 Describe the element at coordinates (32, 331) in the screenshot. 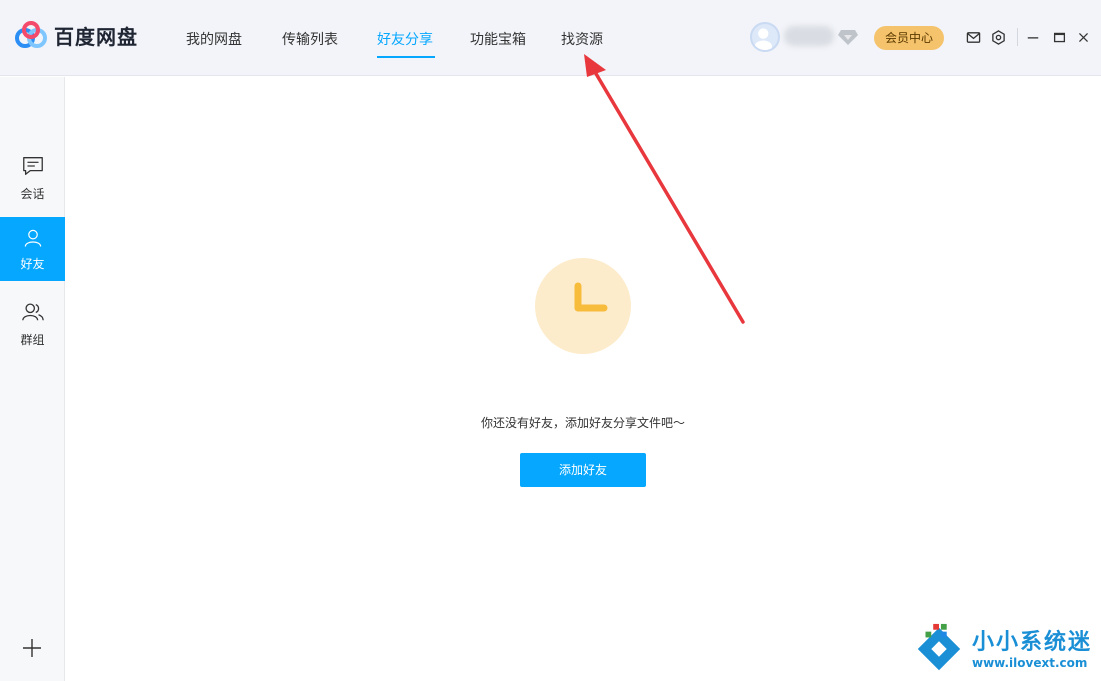

I see `sidebar-item-groups: 群组` at that location.